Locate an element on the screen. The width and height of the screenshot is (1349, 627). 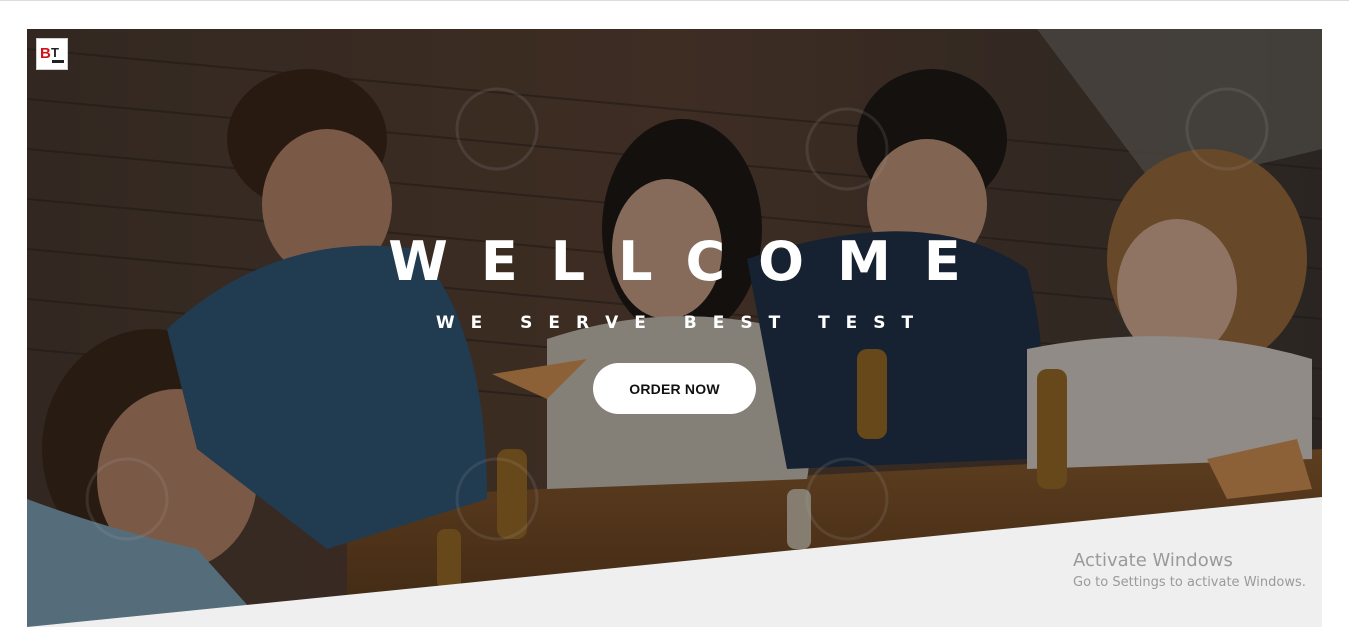
logo-mark-icon: B T is located at coordinates (52, 54).